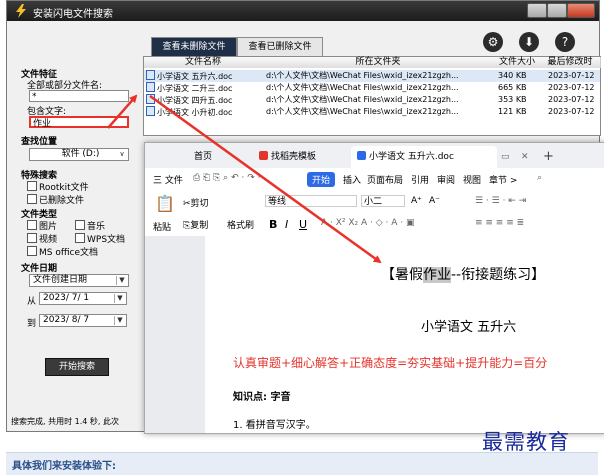 This screenshot has height=475, width=604. What do you see at coordinates (119, 298) in the screenshot?
I see `calendar-dropdown-icon: ▼` at bounding box center [119, 298].